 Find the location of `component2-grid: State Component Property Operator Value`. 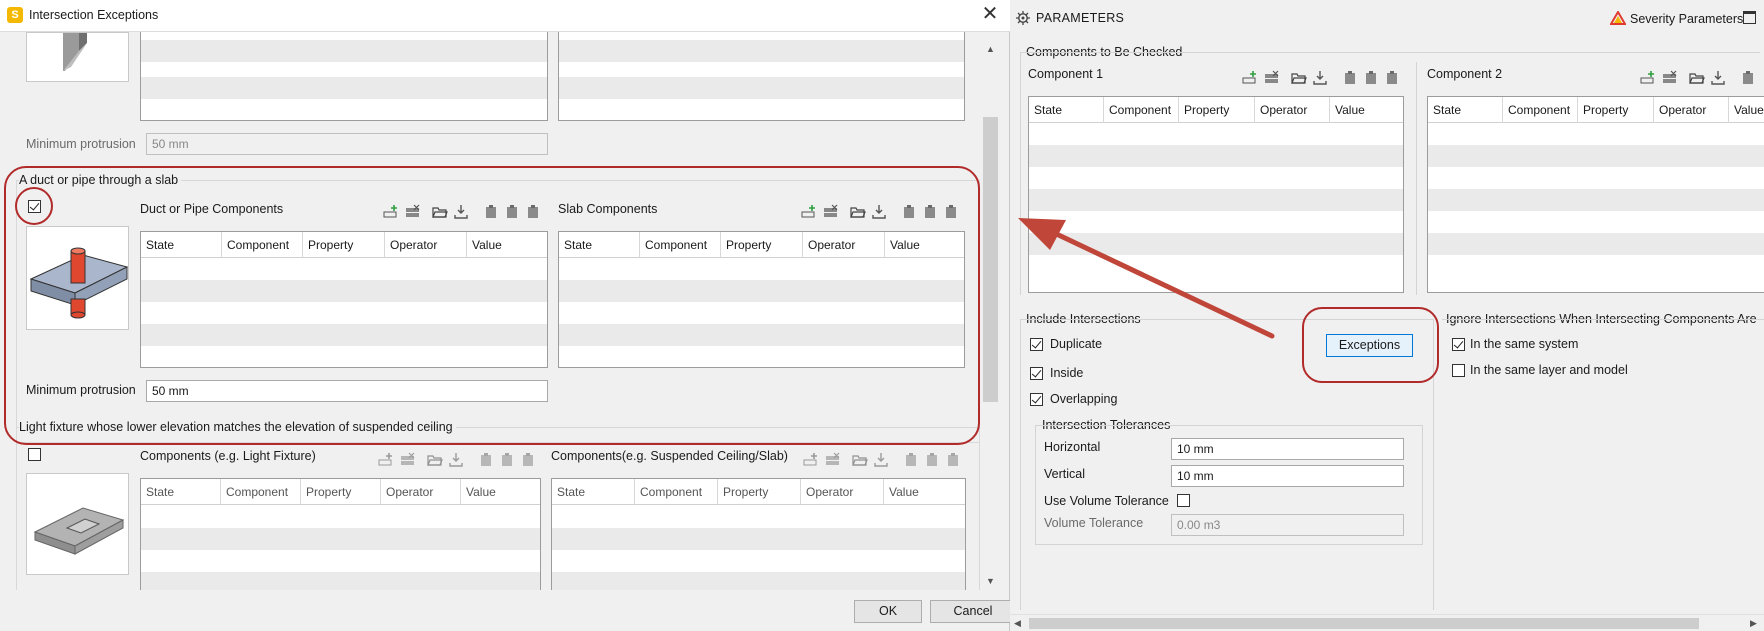

component2-grid: State Component Property Operator Value is located at coordinates (1595, 194).